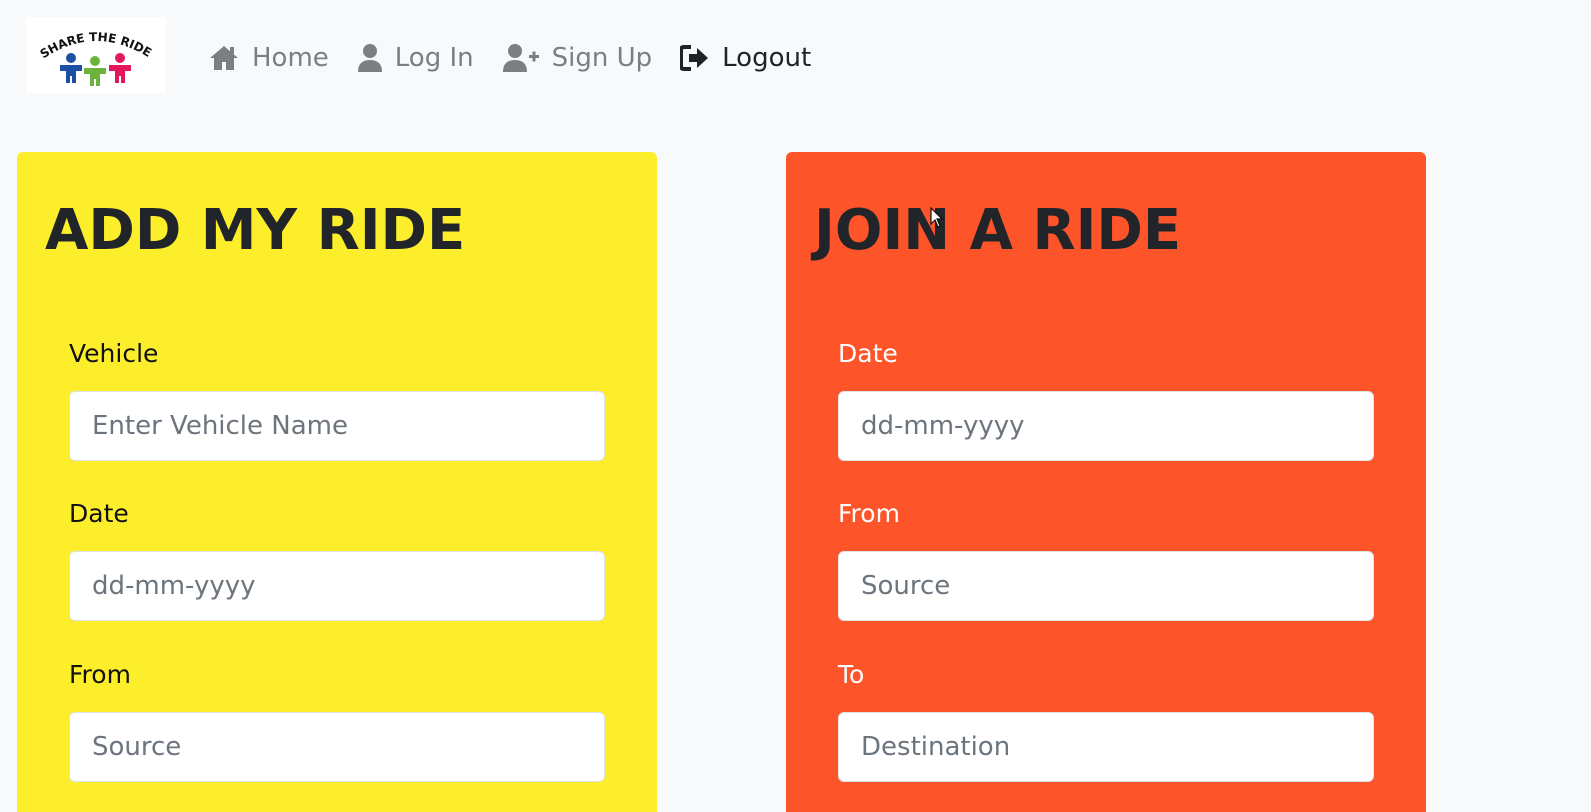 This screenshot has height=812, width=1591. I want to click on nav-logout-link: Logout, so click(745, 58).